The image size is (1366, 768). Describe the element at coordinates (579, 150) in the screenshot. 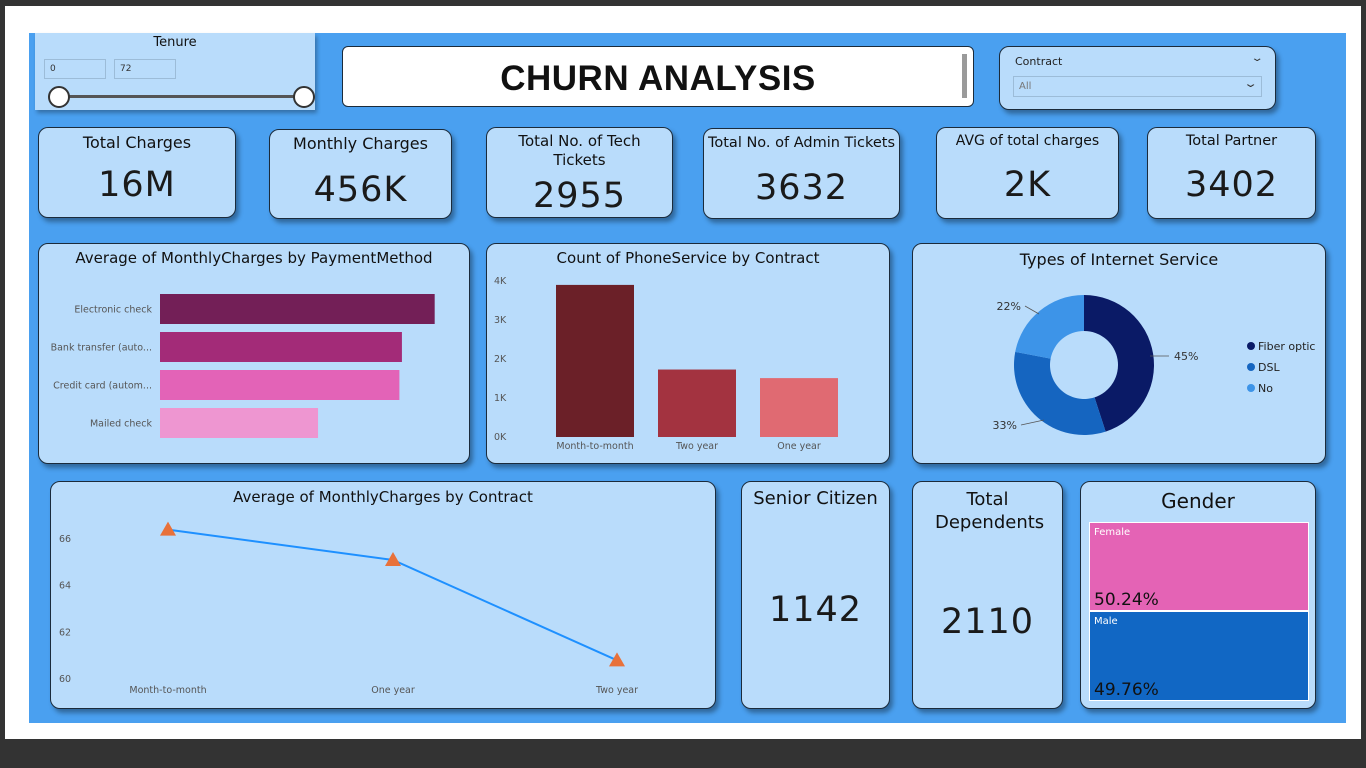

I see `kpi-label: Total No. of Tech Tickets` at that location.